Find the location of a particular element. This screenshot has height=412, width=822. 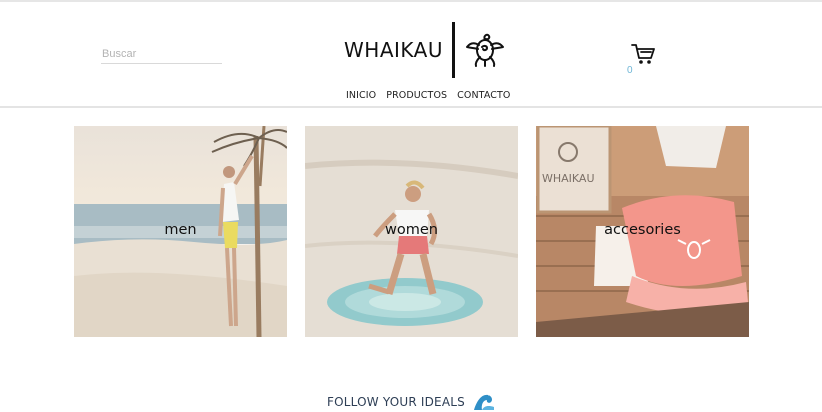

wave-icon is located at coordinates (483, 402).